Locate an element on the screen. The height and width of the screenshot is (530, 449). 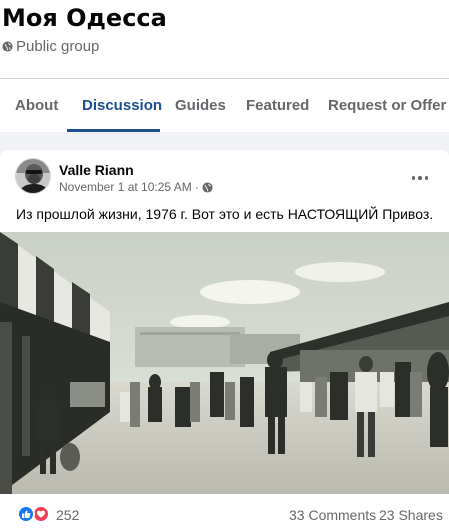
group-privacy: Public group is located at coordinates (50, 46).